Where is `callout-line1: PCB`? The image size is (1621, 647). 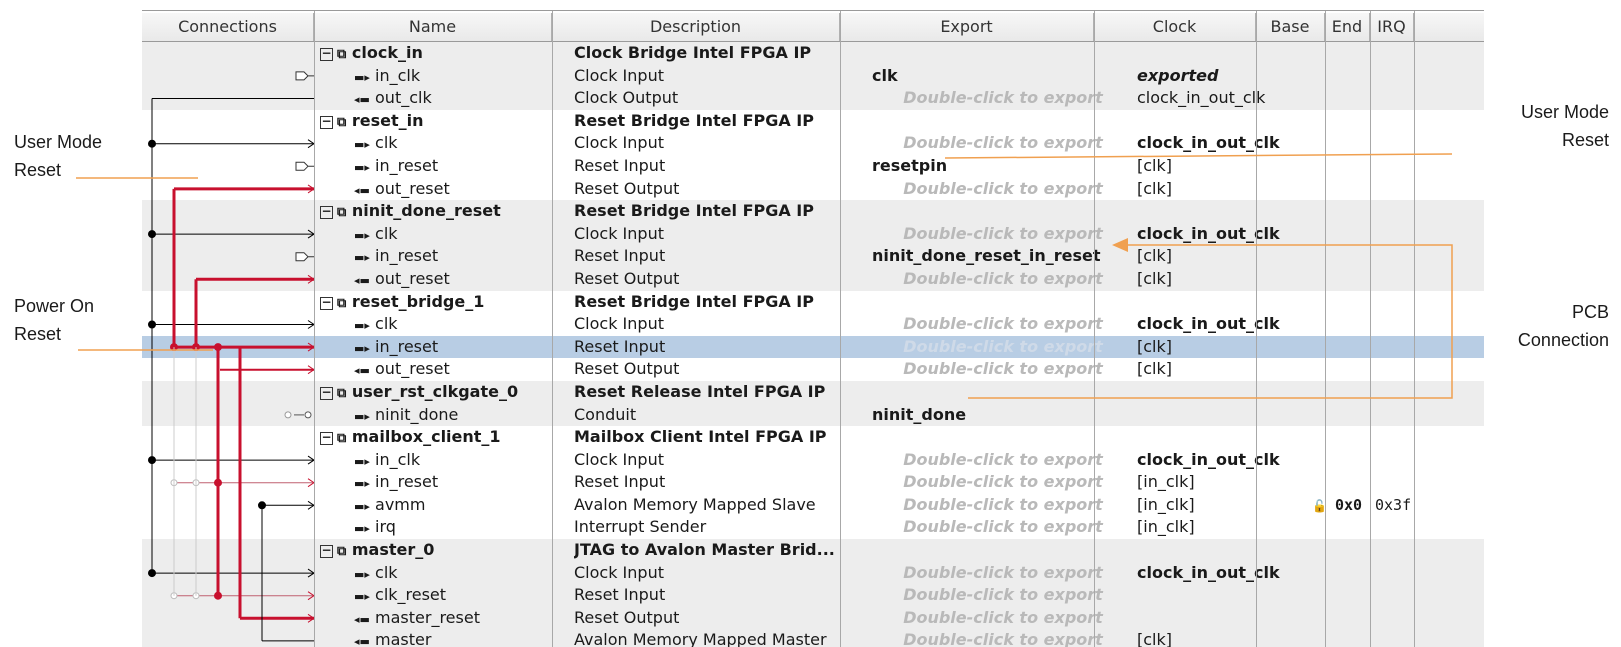
callout-line1: PCB is located at coordinates (1590, 312).